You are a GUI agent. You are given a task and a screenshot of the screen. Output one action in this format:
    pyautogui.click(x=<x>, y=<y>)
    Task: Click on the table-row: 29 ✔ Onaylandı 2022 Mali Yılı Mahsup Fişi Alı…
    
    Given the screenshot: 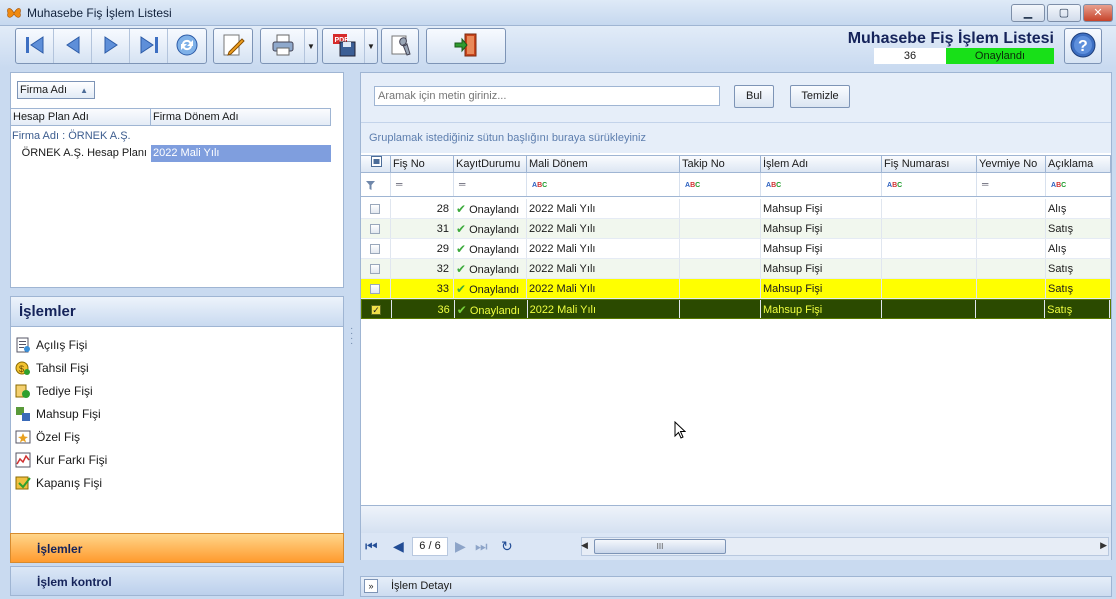 What is the action you would take?
    pyautogui.click(x=736, y=249)
    